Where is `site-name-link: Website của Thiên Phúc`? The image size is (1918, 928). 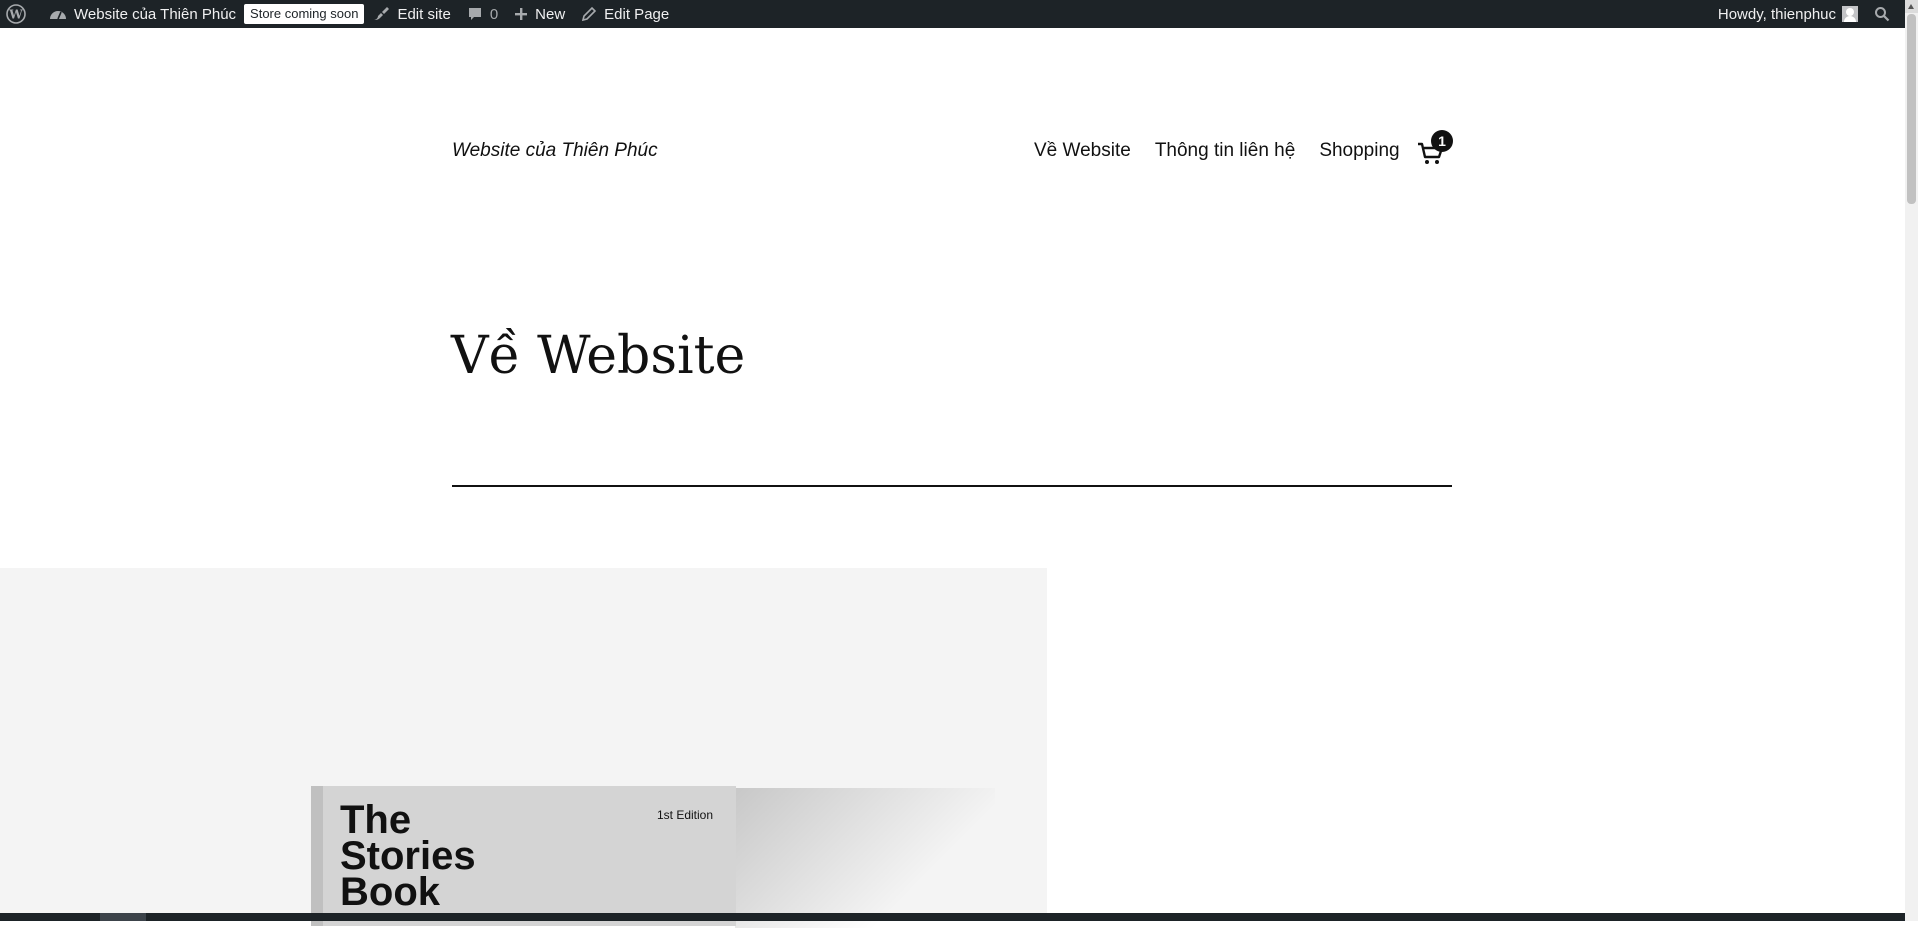
site-name-link: Website của Thiên Phúc is located at coordinates (142, 14).